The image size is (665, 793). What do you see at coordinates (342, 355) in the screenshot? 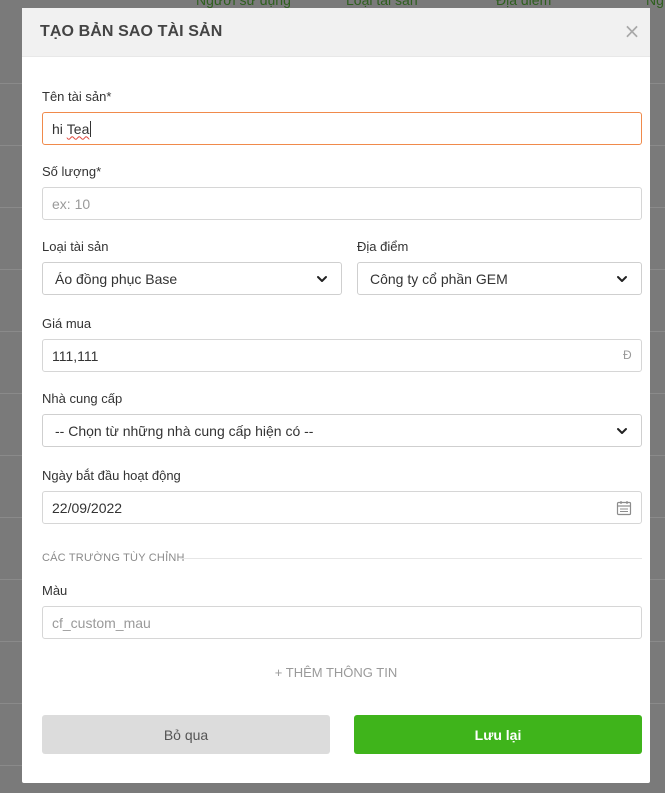
I see `price-input` at bounding box center [342, 355].